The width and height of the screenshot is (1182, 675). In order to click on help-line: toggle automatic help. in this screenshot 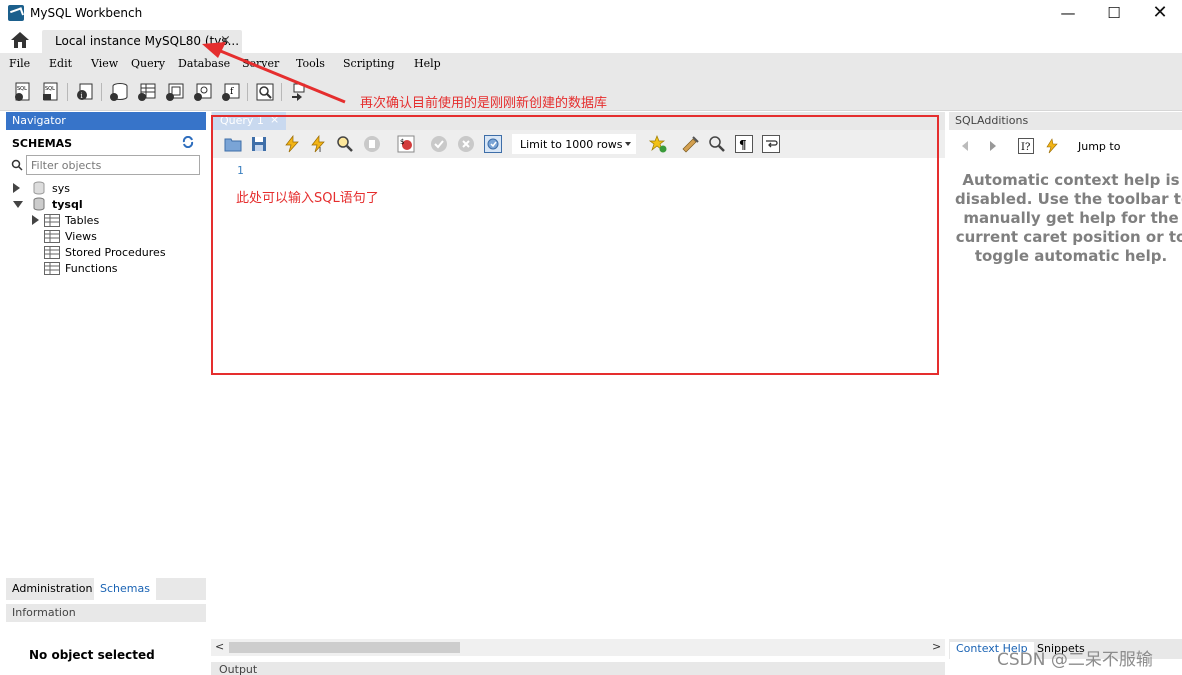, I will do `click(1071, 256)`.